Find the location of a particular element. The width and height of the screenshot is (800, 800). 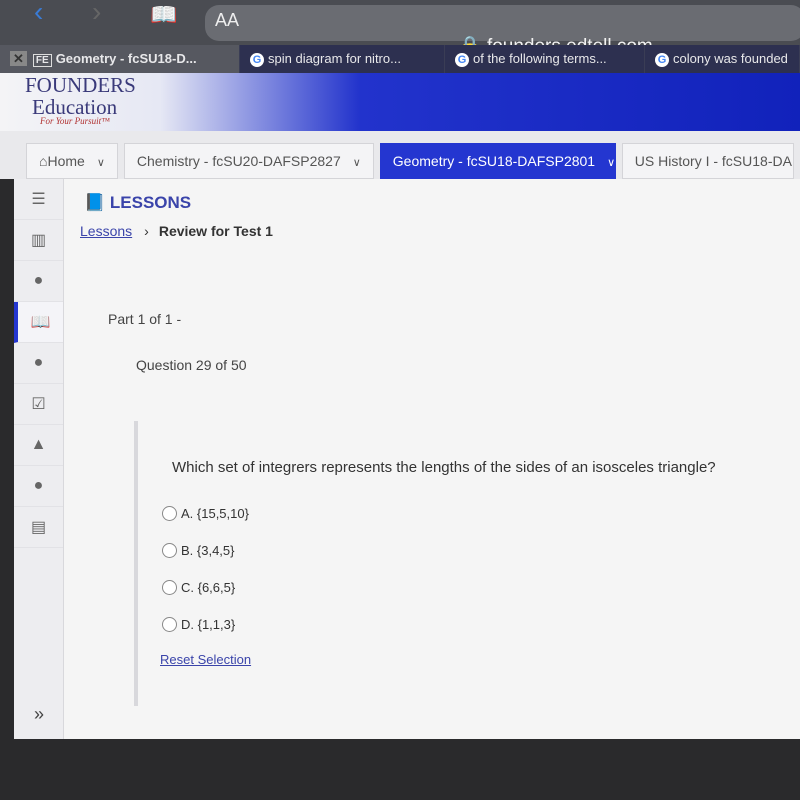

page-title: 📘 LESSONS is located at coordinates (137, 203).